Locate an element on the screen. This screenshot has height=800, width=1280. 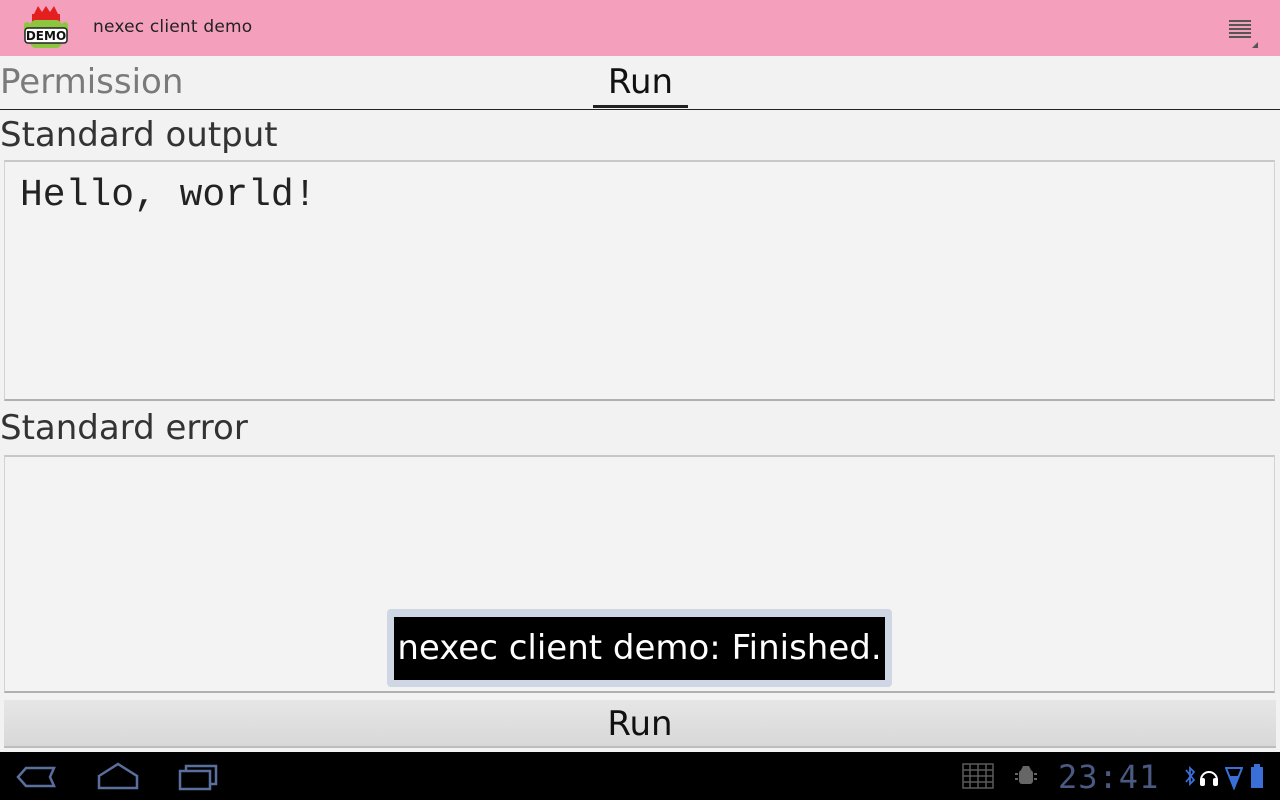
tab-selected-indicator is located at coordinates (640, 106).